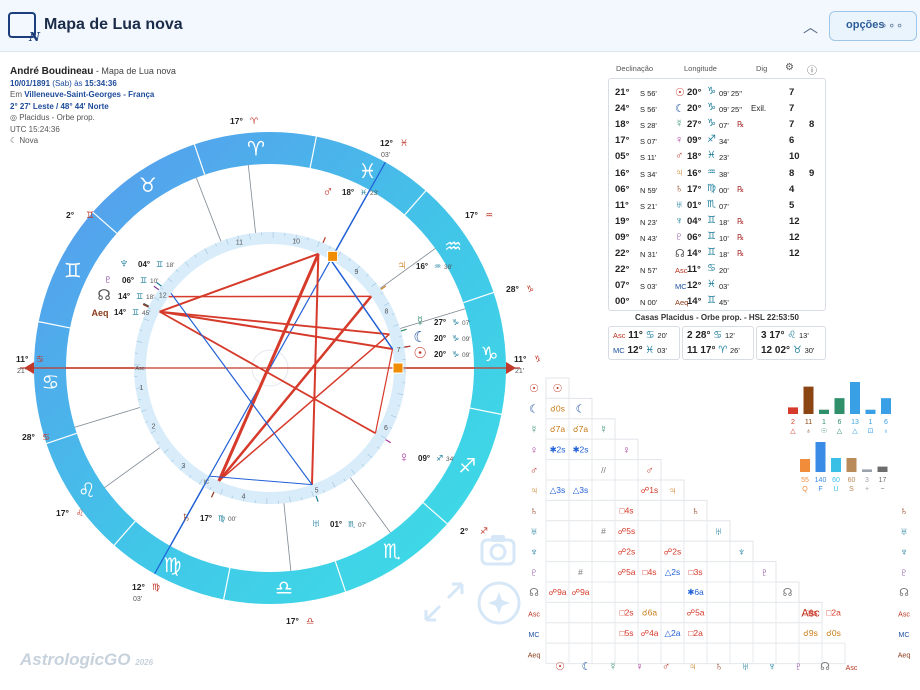 The image size is (920, 690). I want to click on stat-value-top: 1, so click(824, 422).